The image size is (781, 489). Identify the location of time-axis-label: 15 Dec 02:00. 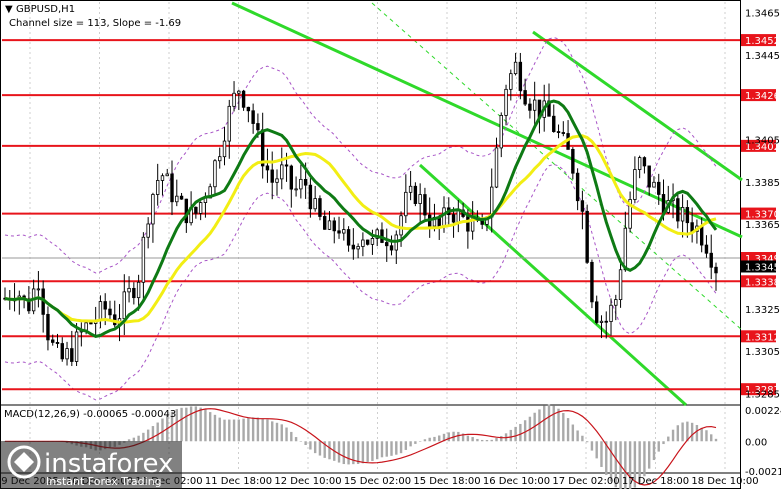
(377, 481).